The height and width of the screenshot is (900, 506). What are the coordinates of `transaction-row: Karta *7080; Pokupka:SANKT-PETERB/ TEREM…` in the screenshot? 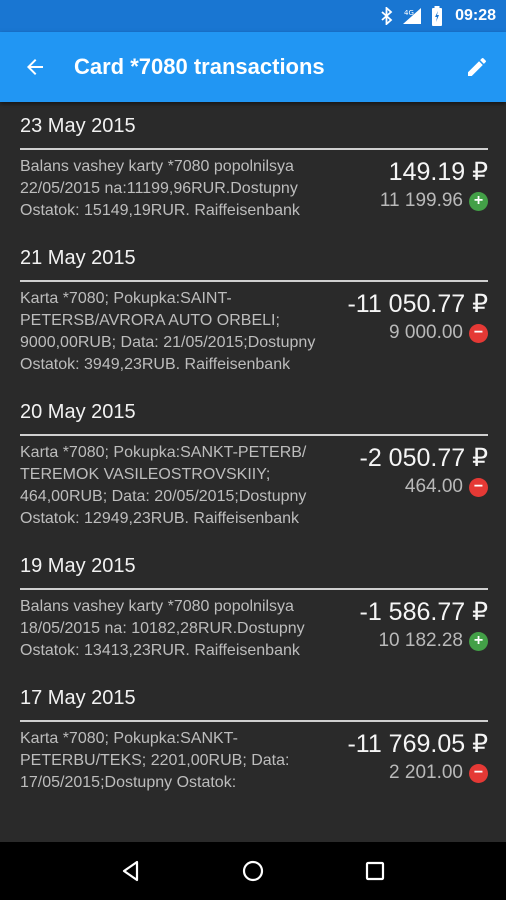 It's located at (254, 492).